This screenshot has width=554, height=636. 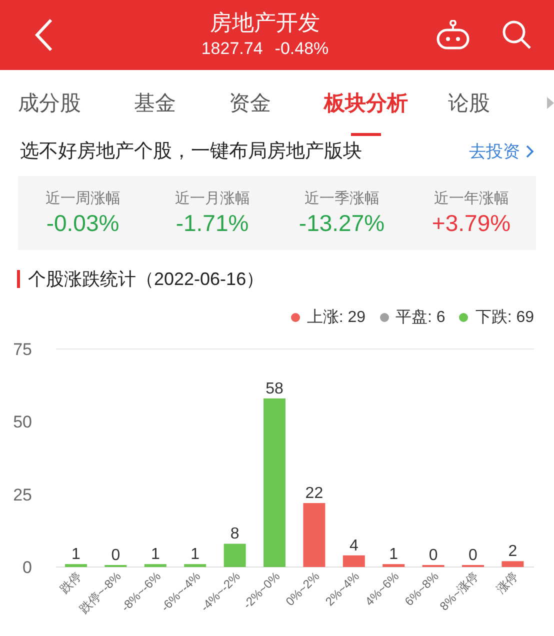 What do you see at coordinates (530, 151) in the screenshot?
I see `chevron-right-icon` at bounding box center [530, 151].